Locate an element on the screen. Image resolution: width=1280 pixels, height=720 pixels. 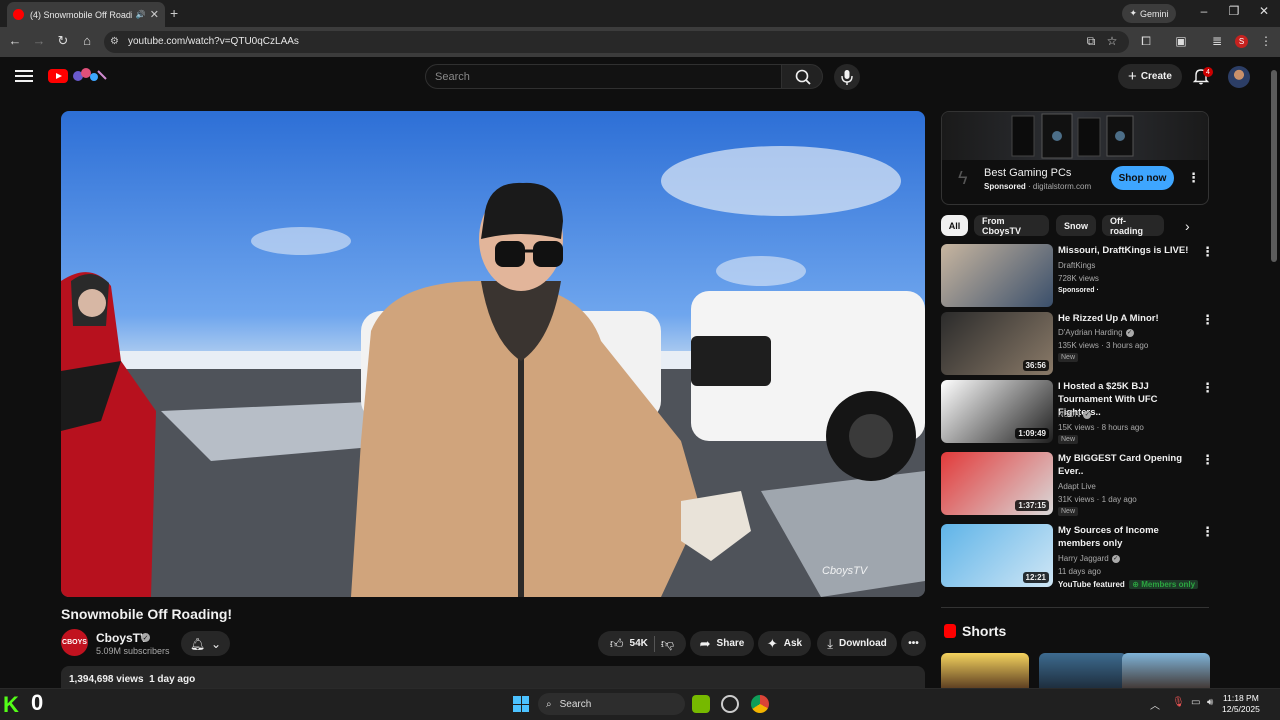
ad-sponsor-line: Sponsored · digitalstorm.com is located at coordinates (1037, 186).